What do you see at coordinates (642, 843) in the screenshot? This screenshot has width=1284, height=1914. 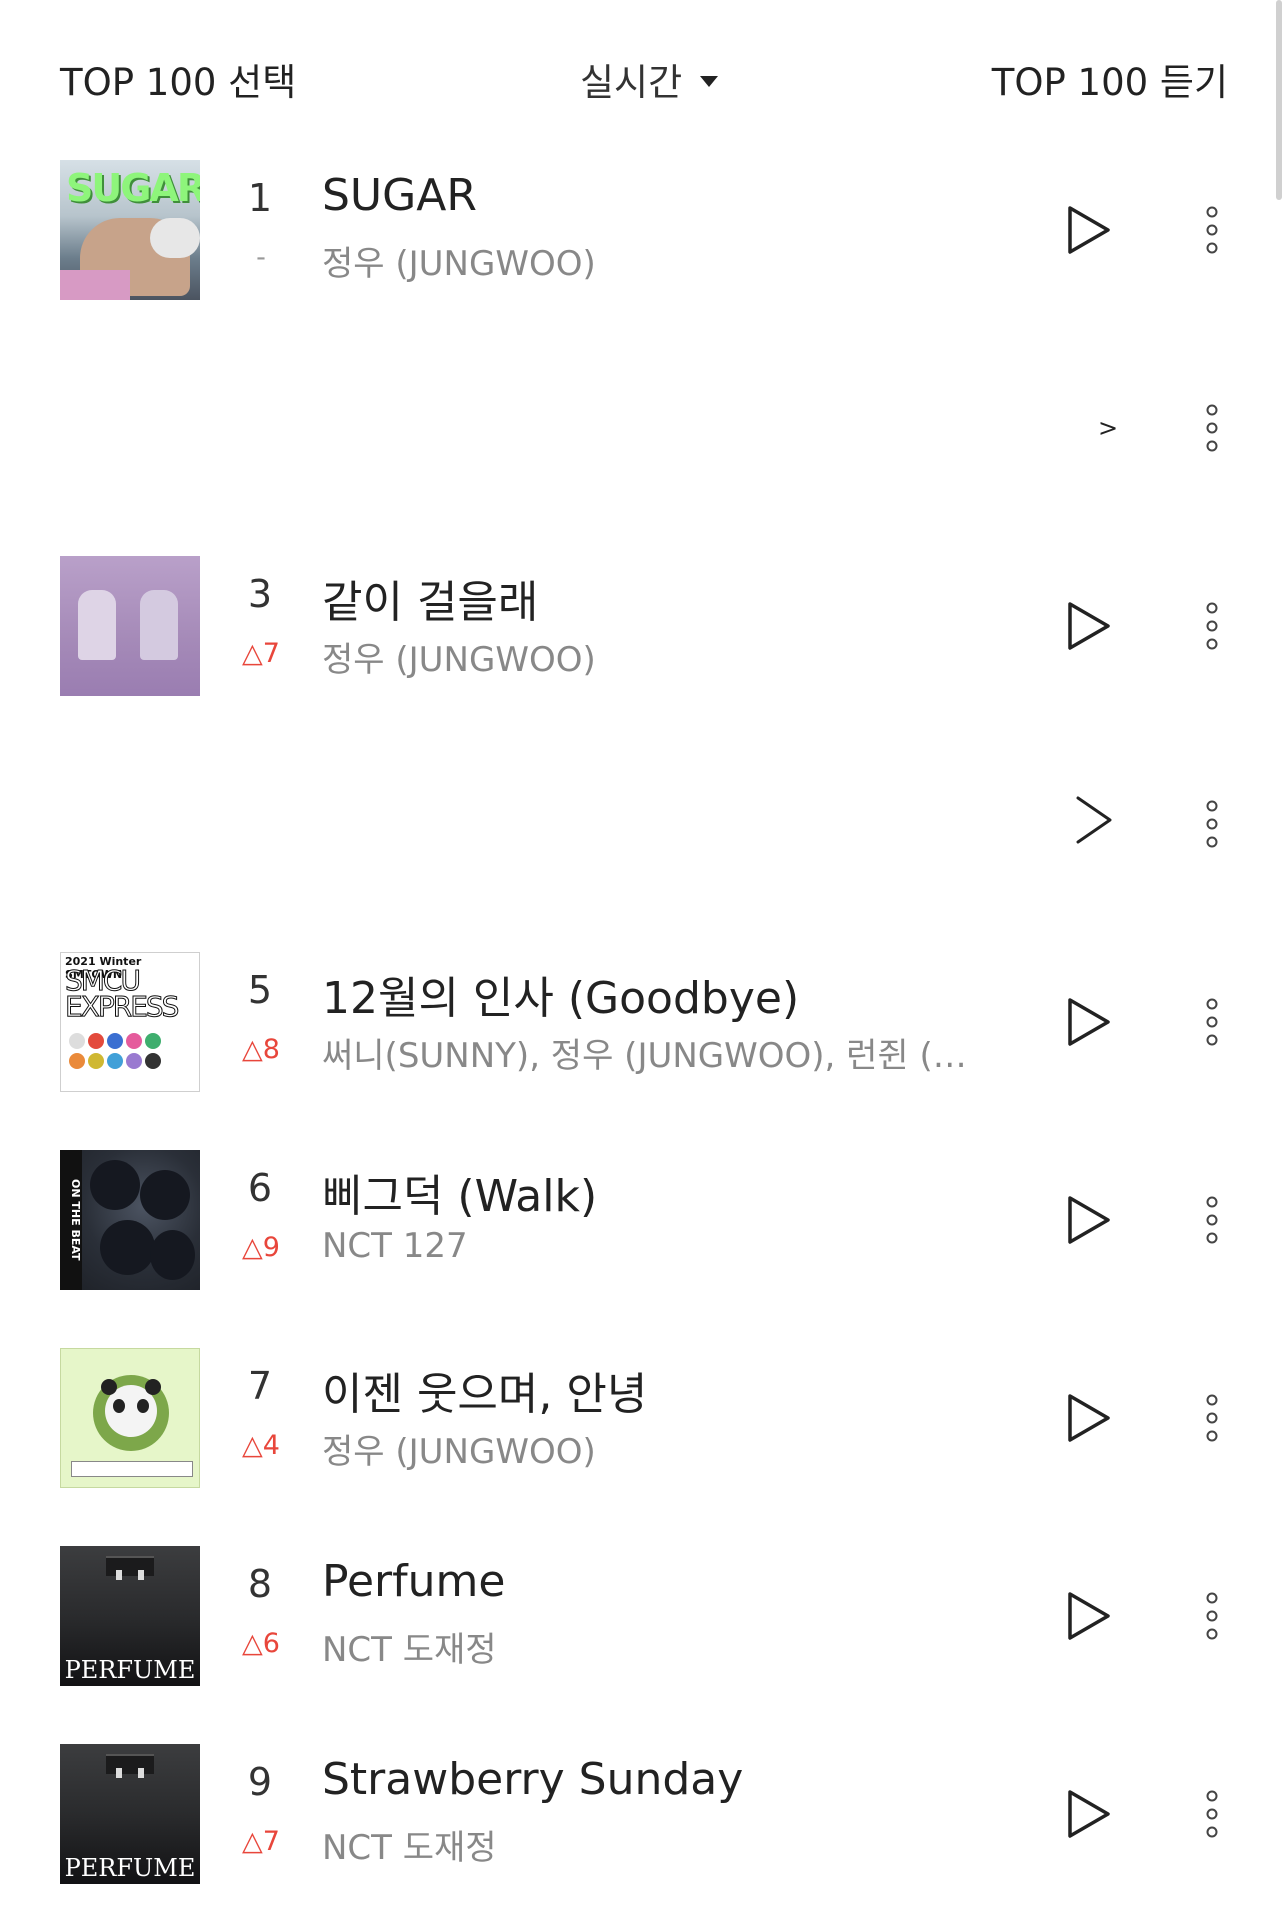 I see `track-row` at bounding box center [642, 843].